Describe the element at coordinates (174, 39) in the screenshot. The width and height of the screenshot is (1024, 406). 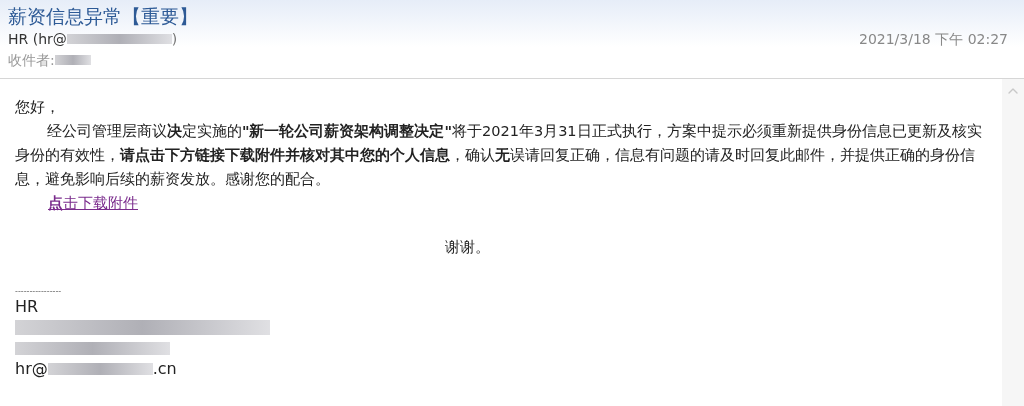
I see `sender-paren: )` at that location.